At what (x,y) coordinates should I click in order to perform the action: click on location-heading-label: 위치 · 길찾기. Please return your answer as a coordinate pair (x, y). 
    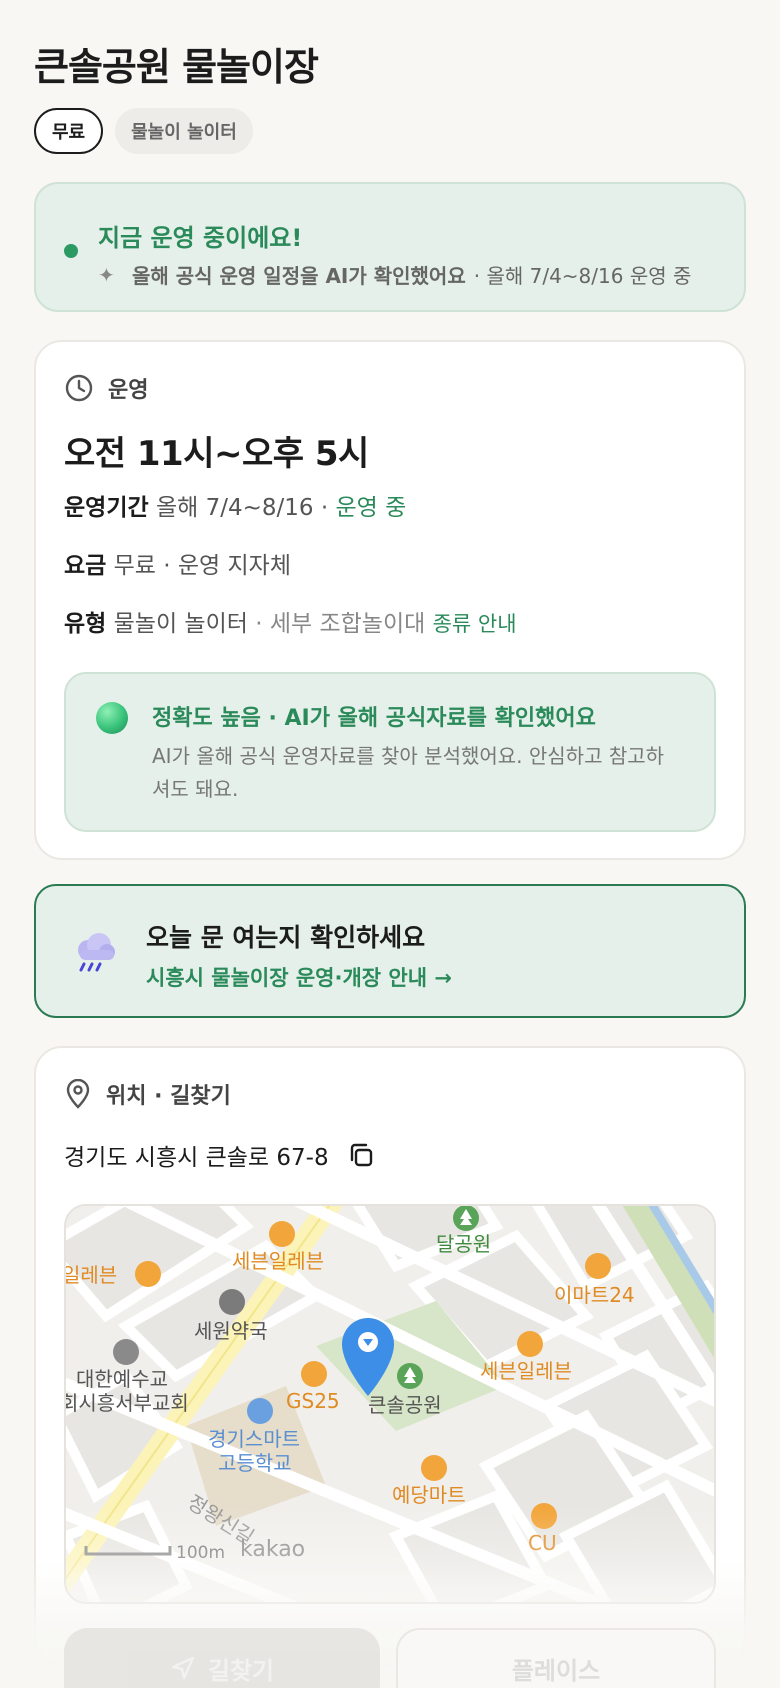
    Looking at the image, I should click on (168, 1096).